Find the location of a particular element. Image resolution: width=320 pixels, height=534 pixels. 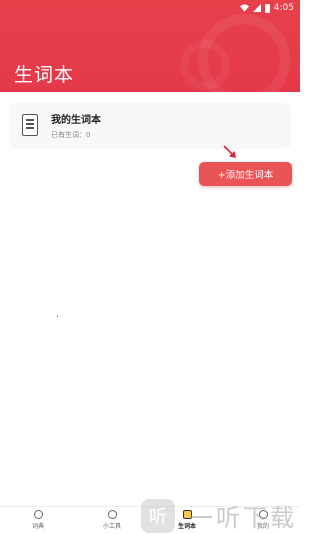

wifi-icon is located at coordinates (244, 8).